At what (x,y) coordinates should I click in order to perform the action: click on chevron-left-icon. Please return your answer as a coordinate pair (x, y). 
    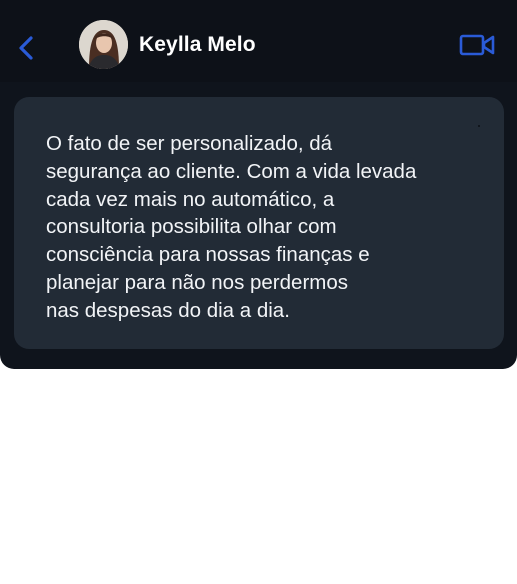
    Looking at the image, I should click on (26, 48).